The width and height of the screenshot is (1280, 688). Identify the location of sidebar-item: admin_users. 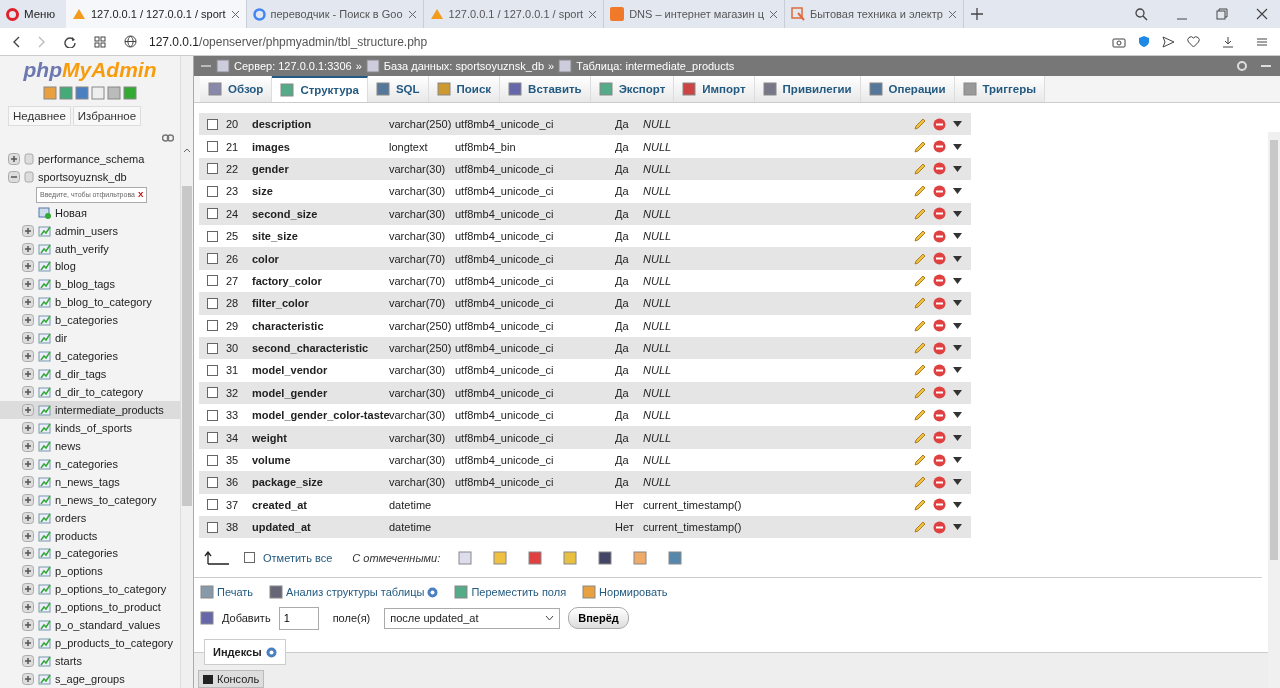
(90, 230).